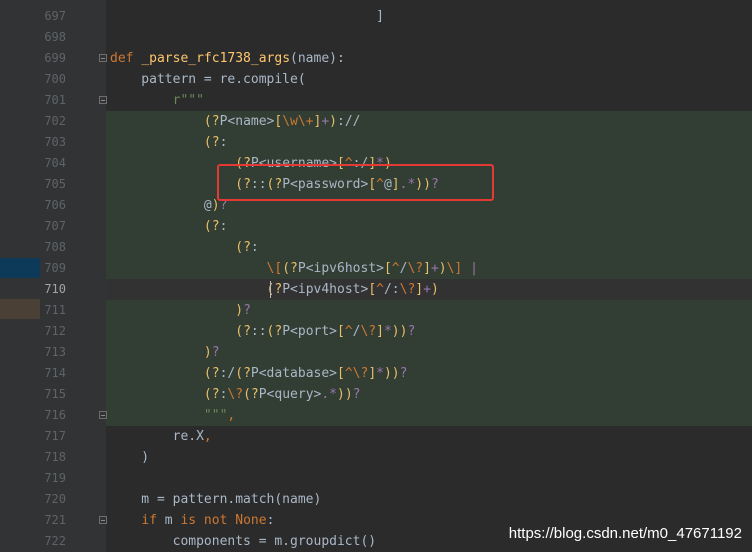 The image size is (752, 552). Describe the element at coordinates (55, 289) in the screenshot. I see `line-number: 710` at that location.